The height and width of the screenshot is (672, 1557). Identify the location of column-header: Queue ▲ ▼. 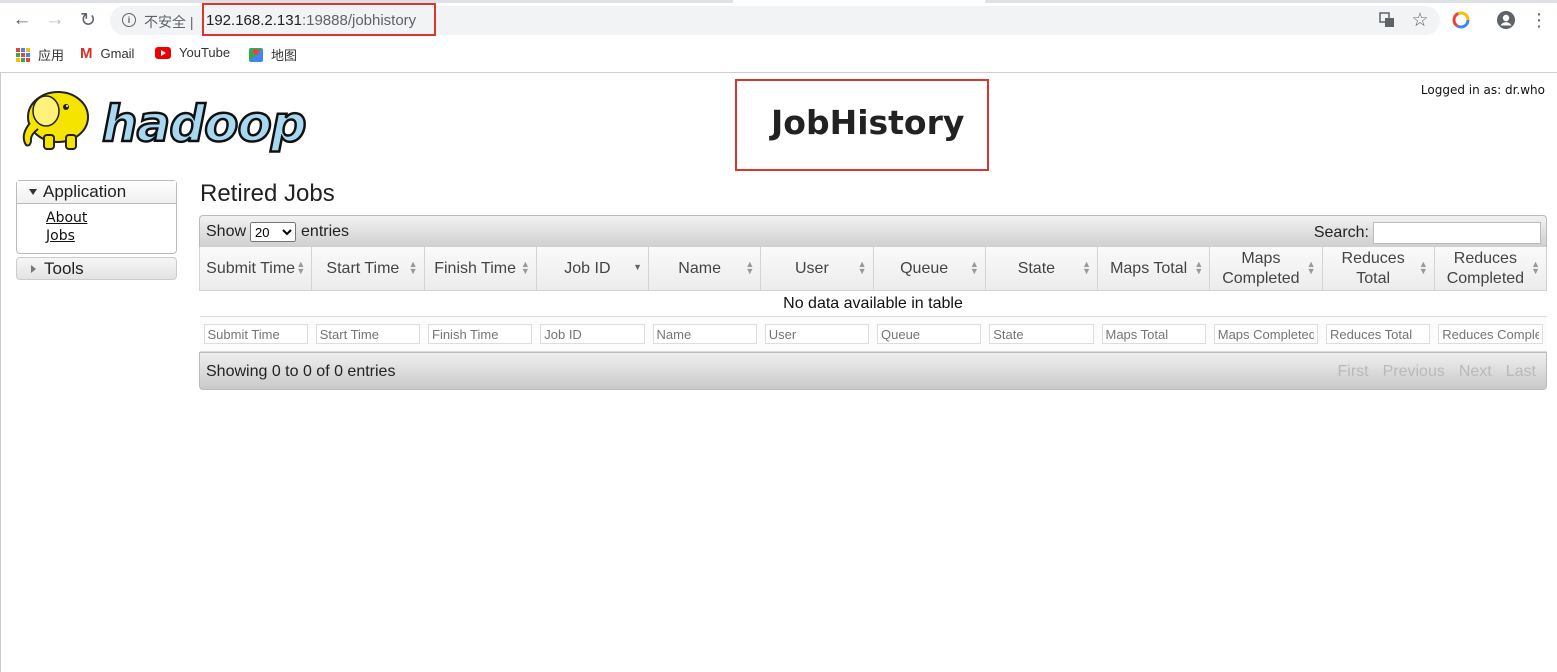
(929, 269).